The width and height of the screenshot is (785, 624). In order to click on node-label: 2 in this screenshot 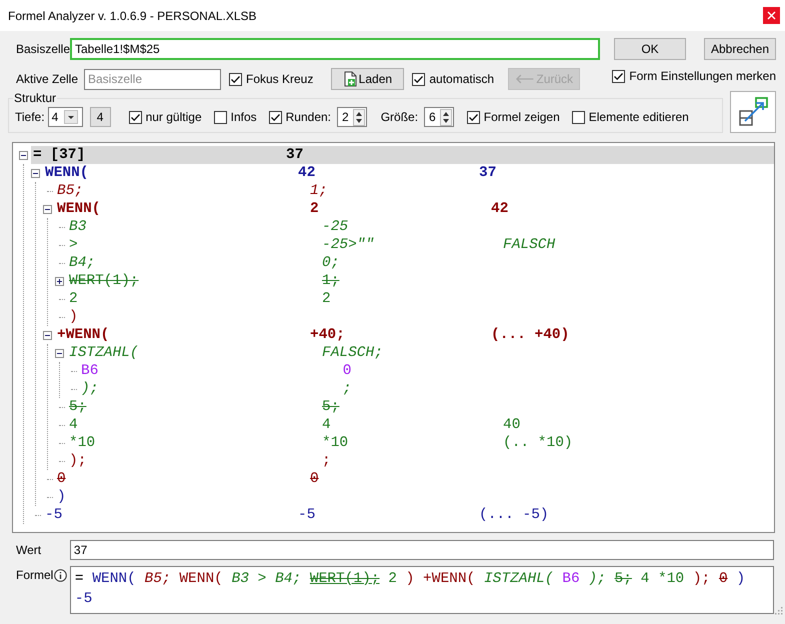, I will do `click(73, 299)`.